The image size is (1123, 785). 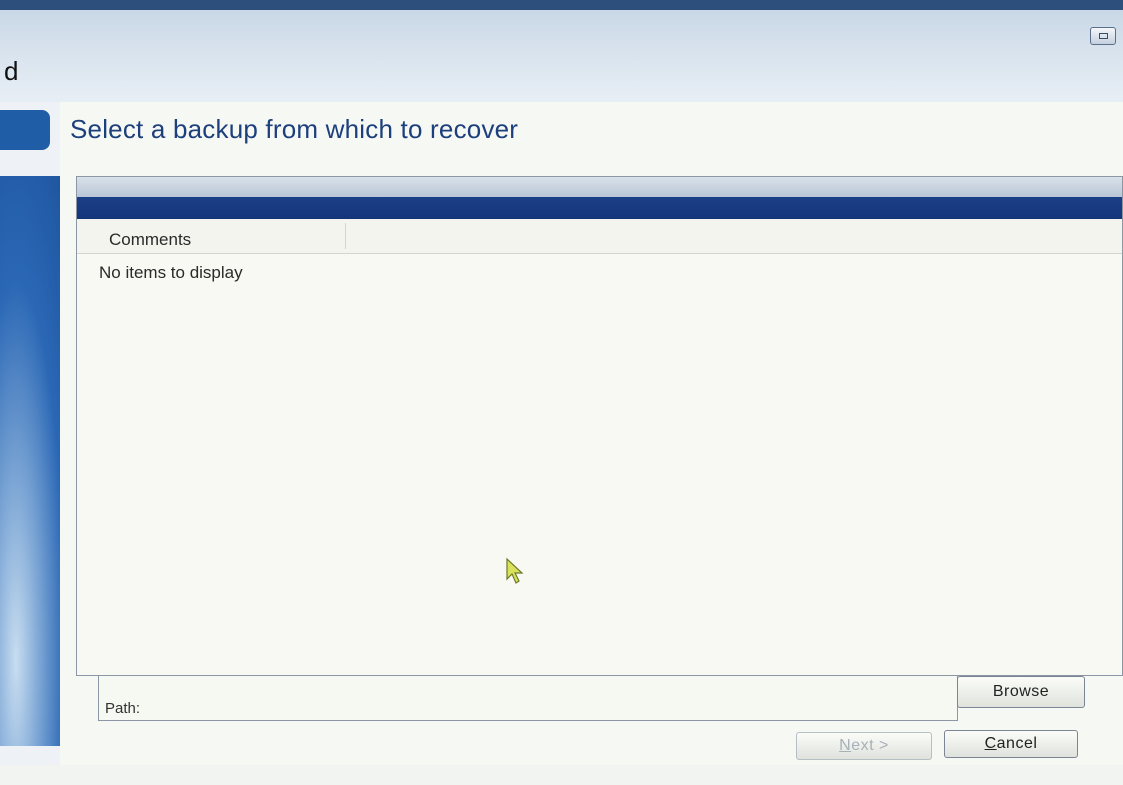 I want to click on next-button: Next >, so click(x=864, y=746).